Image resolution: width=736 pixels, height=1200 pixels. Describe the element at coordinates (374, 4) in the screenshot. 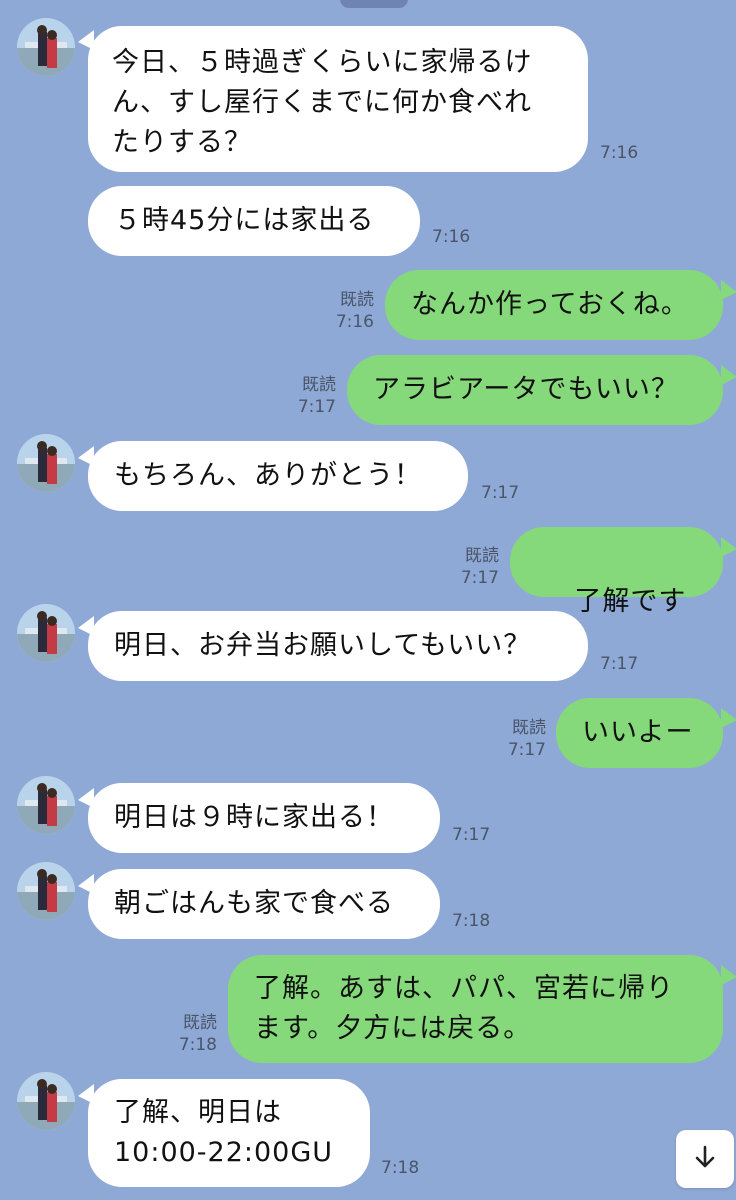

I see `drag-handle` at that location.